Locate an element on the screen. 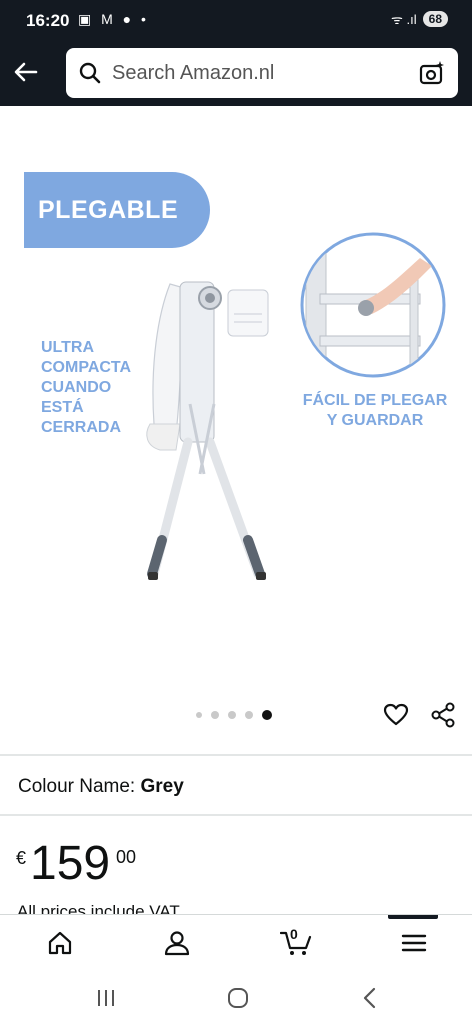  status-right: ᯤ .ıl 68 is located at coordinates (419, 19).